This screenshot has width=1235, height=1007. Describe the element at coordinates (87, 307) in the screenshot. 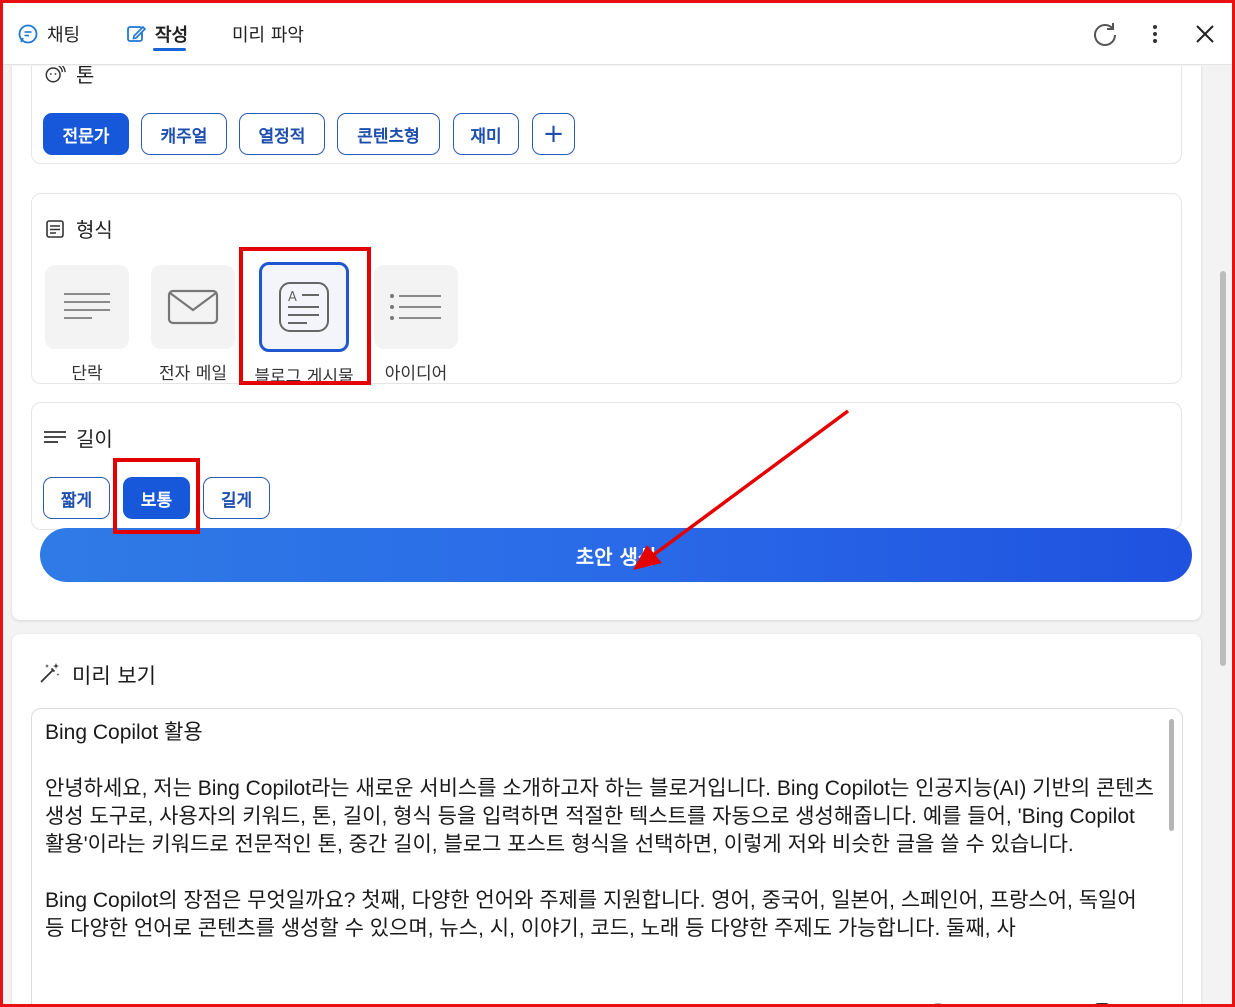

I see `paragraph-icon` at that location.